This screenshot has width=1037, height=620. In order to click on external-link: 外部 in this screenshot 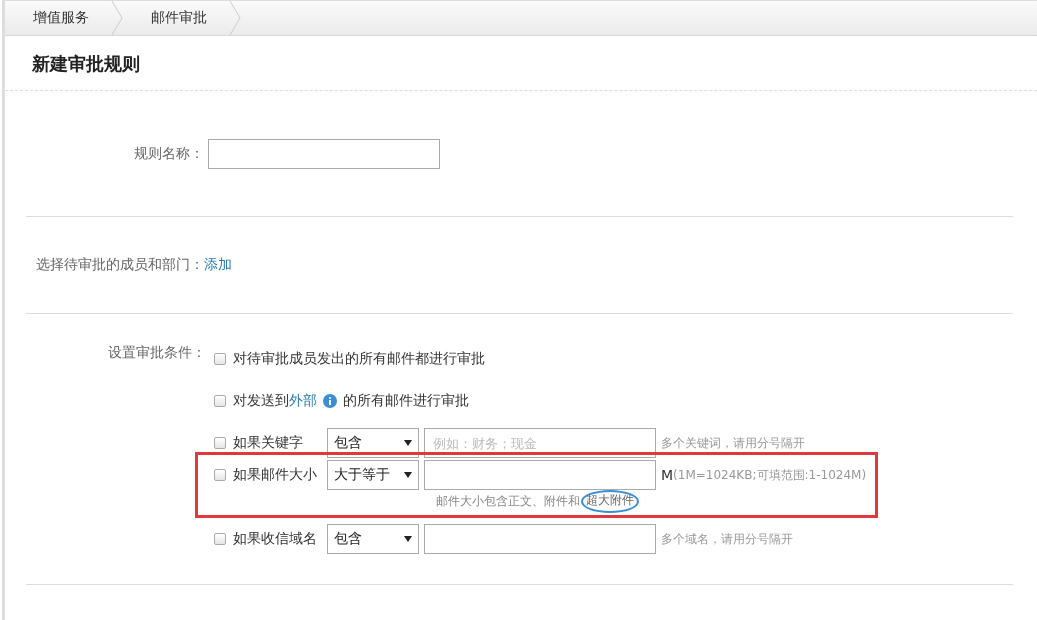, I will do `click(303, 401)`.